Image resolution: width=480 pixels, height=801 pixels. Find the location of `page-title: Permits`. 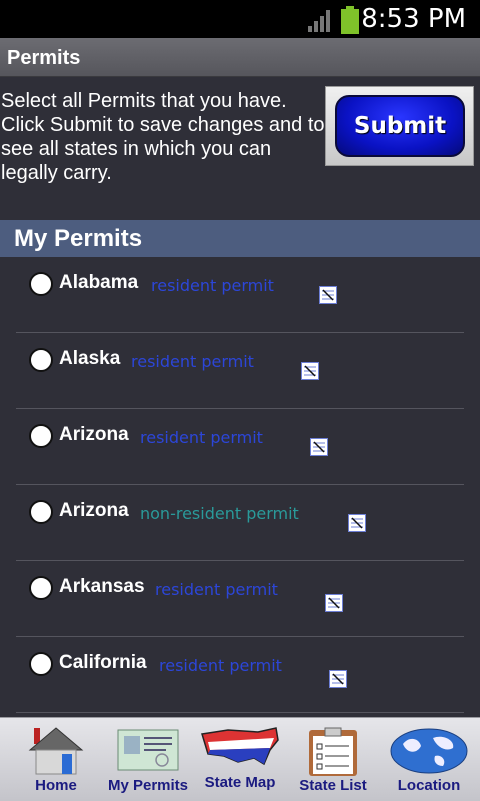

page-title: Permits is located at coordinates (44, 58).